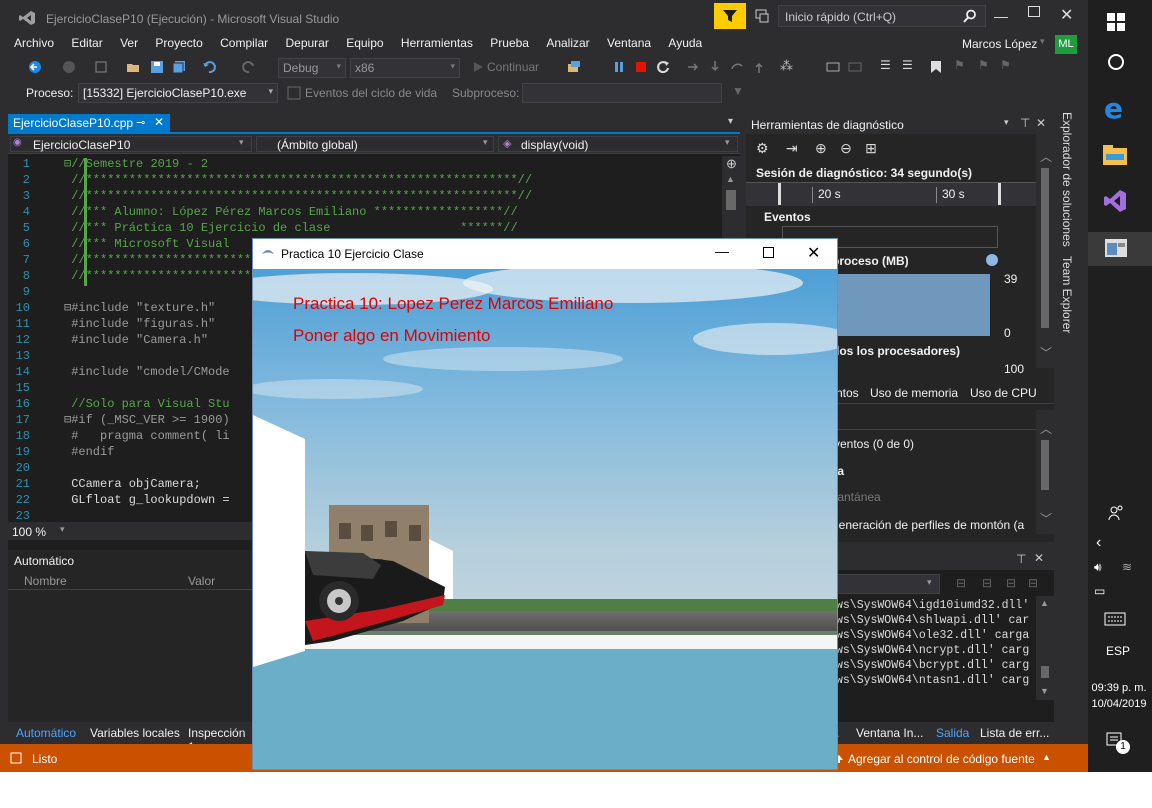 The height and width of the screenshot is (808, 1152). Describe the element at coordinates (101, 67) in the screenshot. I see `new-project-icon` at that location.